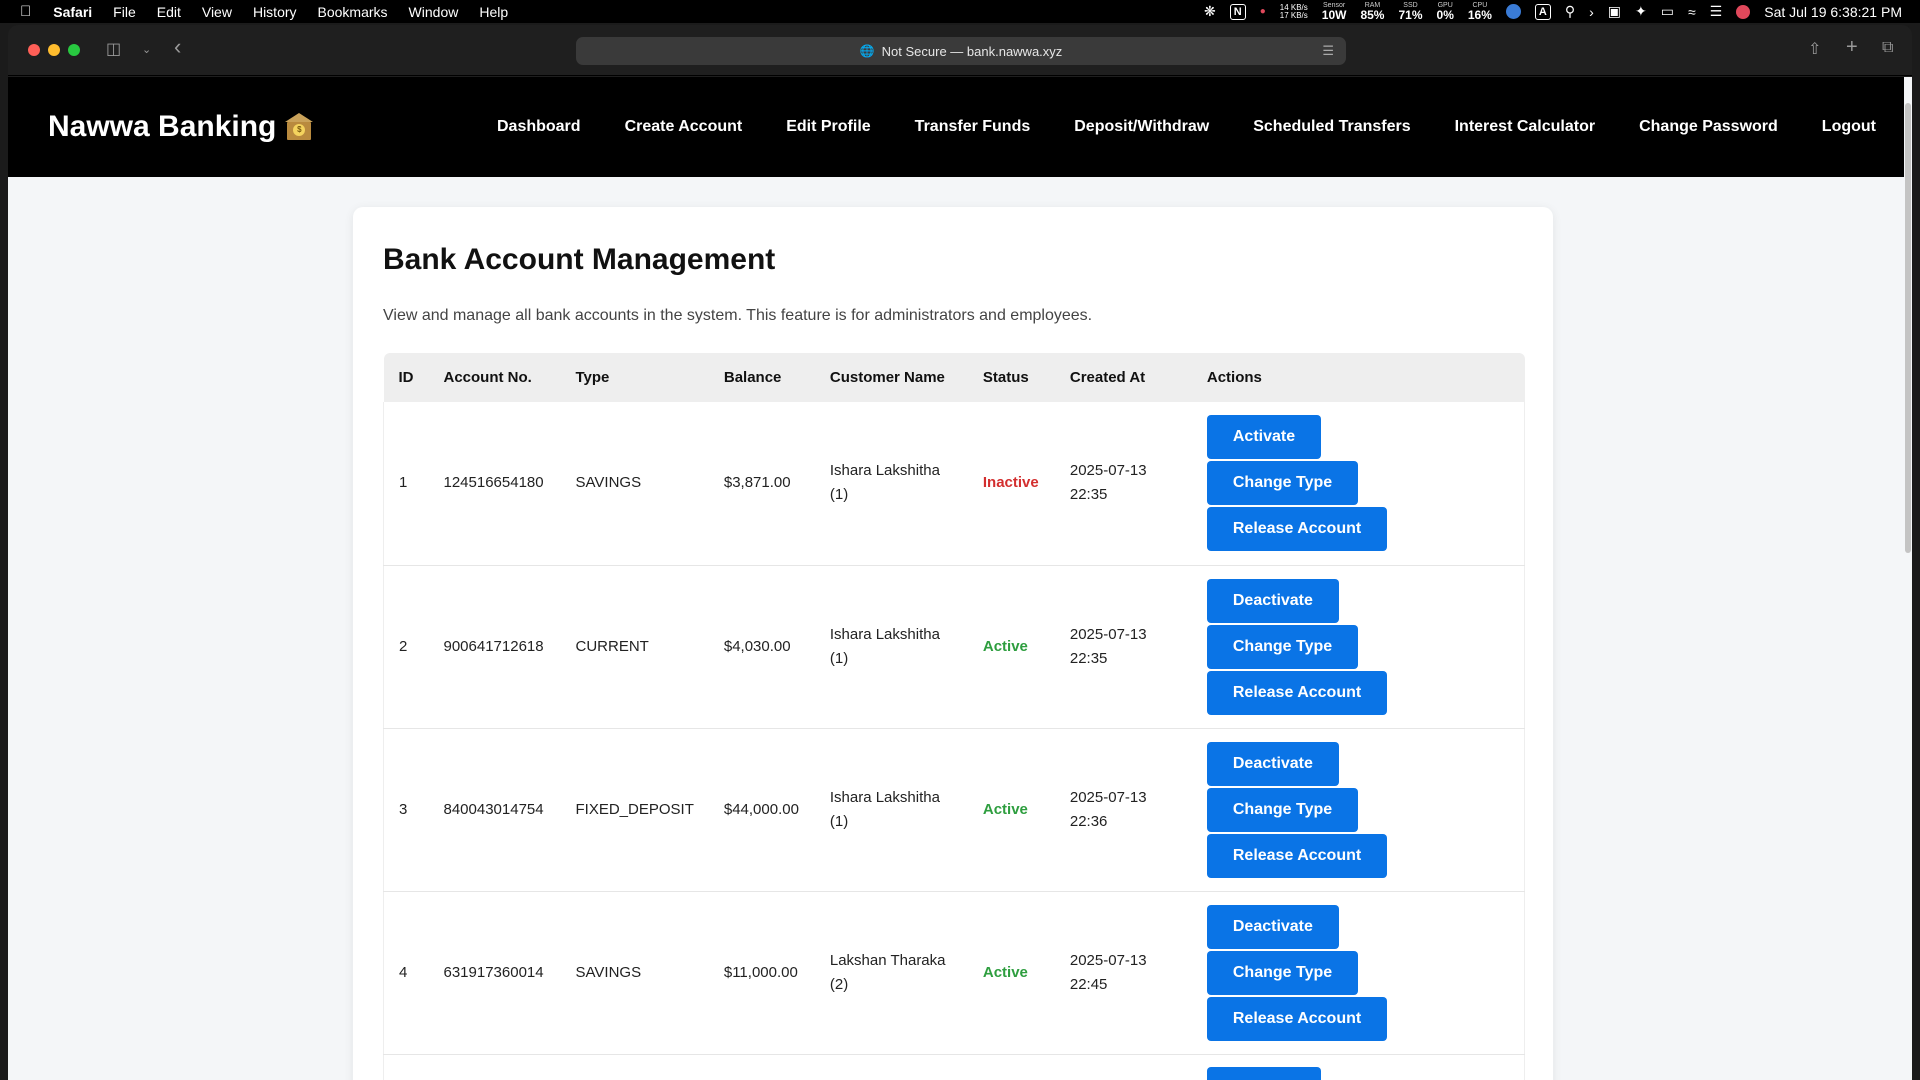 The height and width of the screenshot is (1080, 1920). What do you see at coordinates (1708, 127) in the screenshot?
I see `nav-change-password: Change Password` at bounding box center [1708, 127].